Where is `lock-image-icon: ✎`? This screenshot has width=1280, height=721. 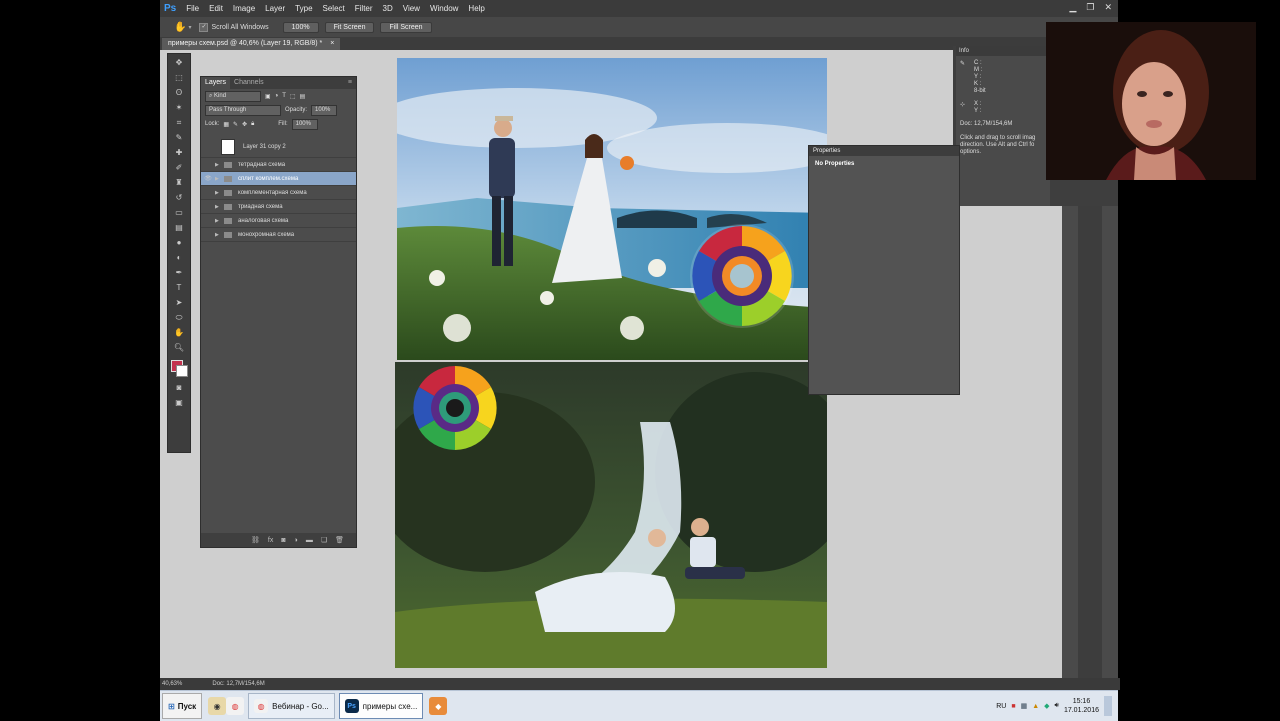 lock-image-icon: ✎ is located at coordinates (235, 124).